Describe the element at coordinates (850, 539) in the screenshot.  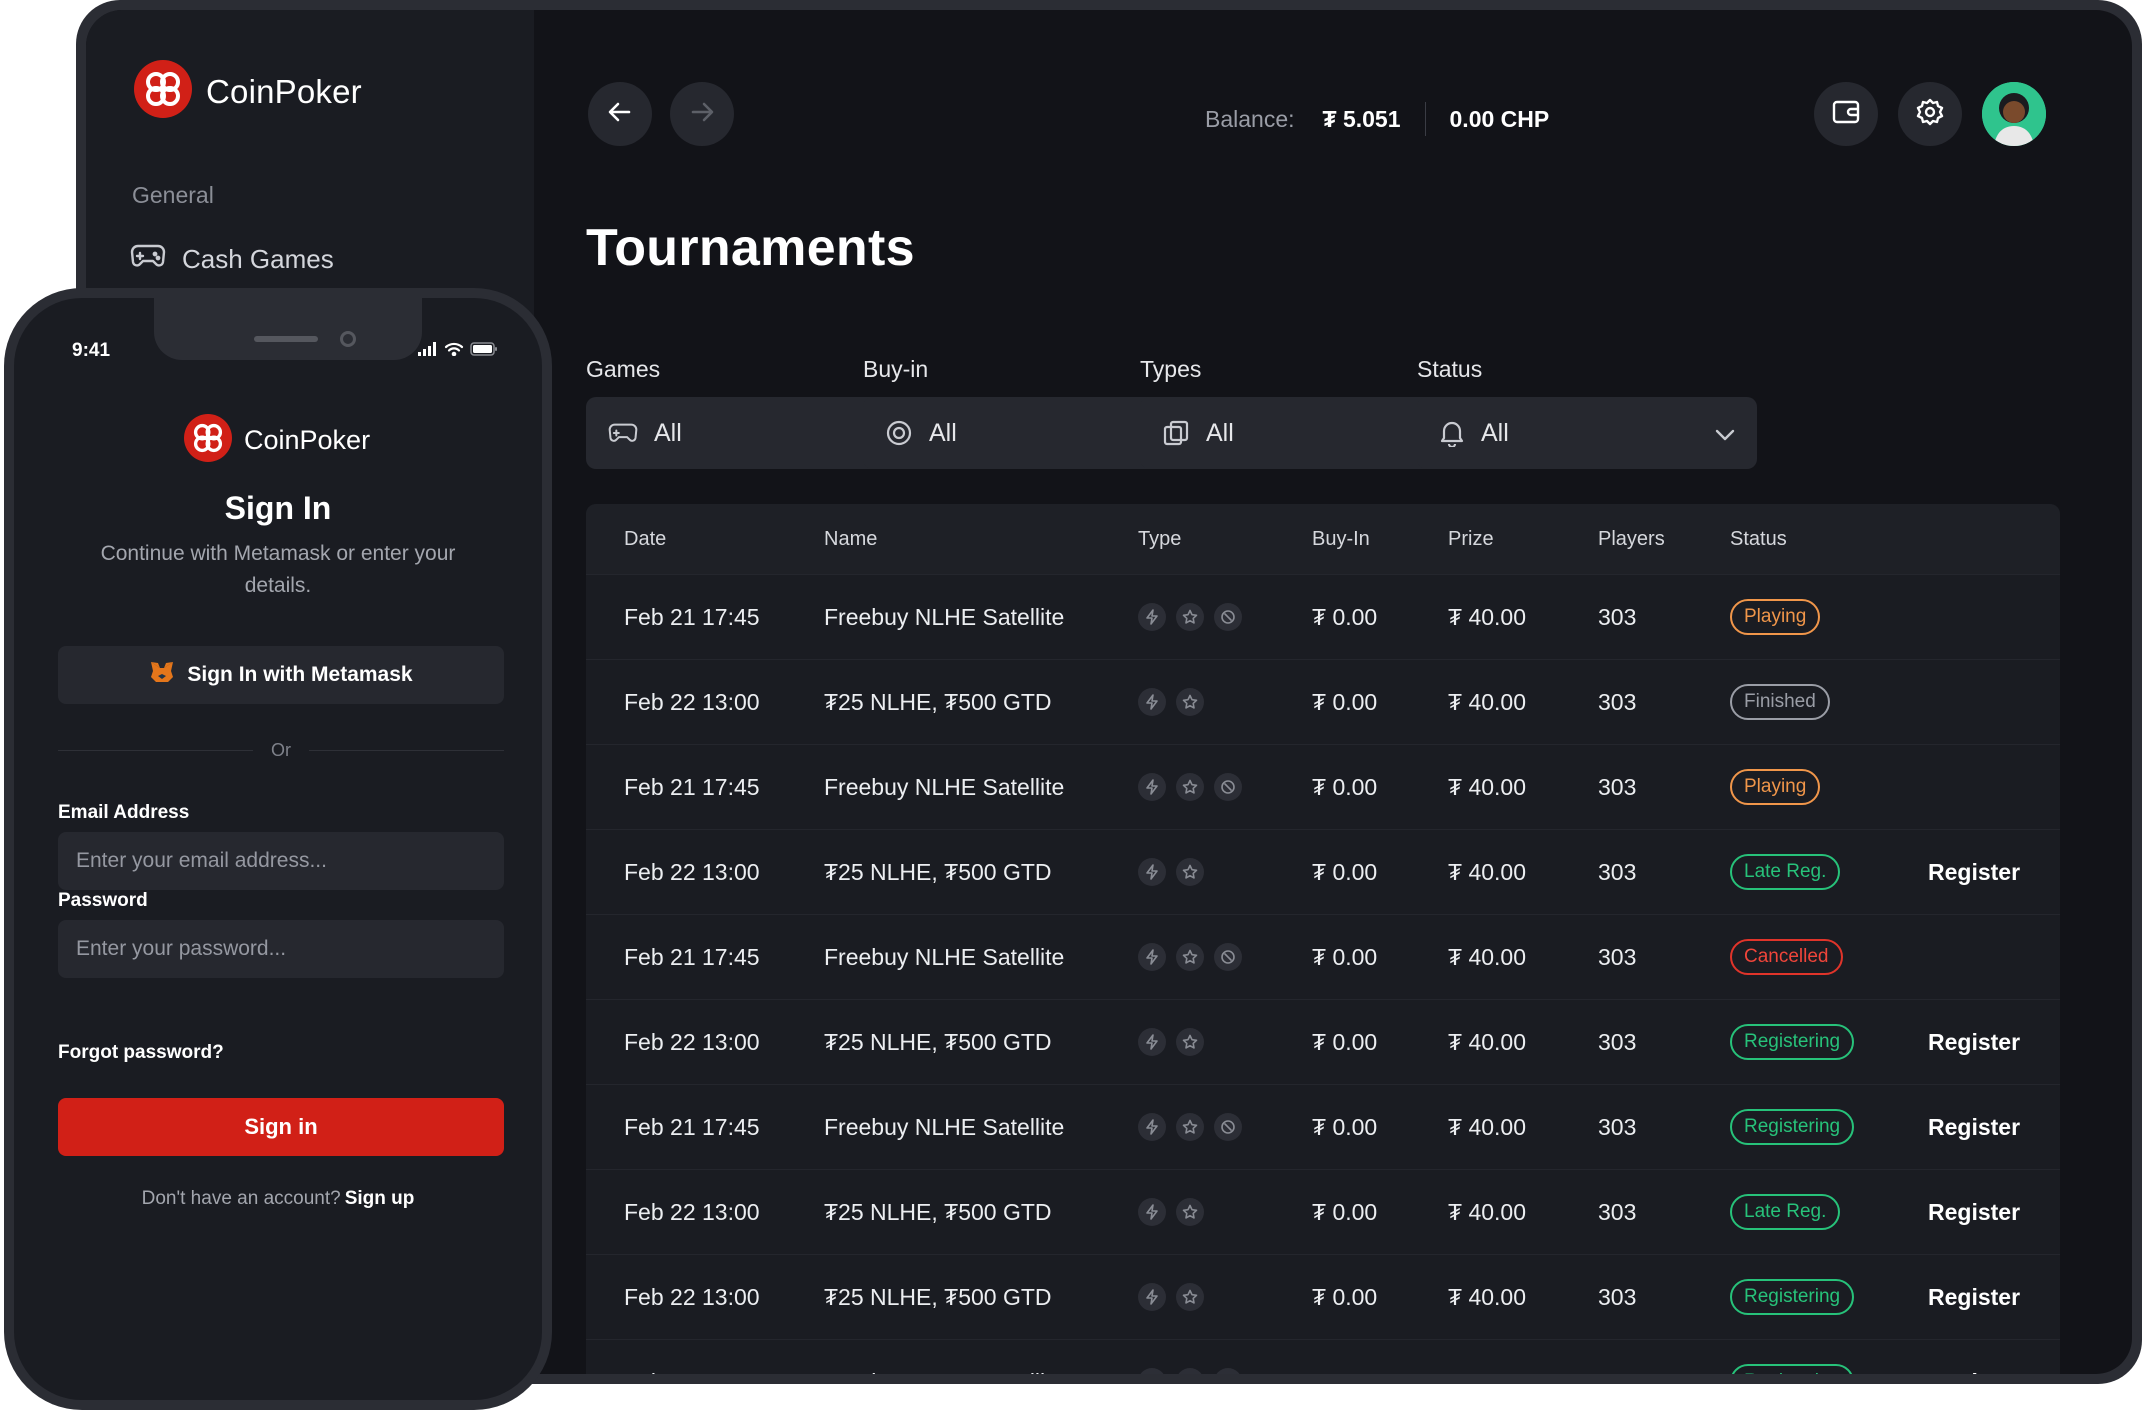
I see `column-header-name: Name` at that location.